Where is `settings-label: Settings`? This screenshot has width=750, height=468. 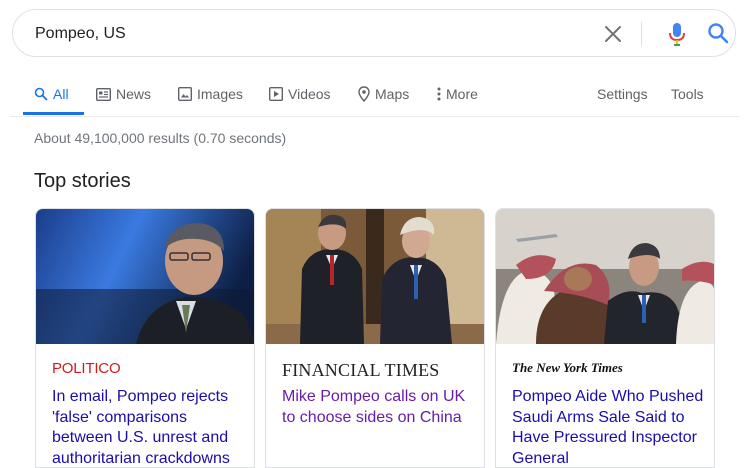
settings-label: Settings is located at coordinates (622, 94).